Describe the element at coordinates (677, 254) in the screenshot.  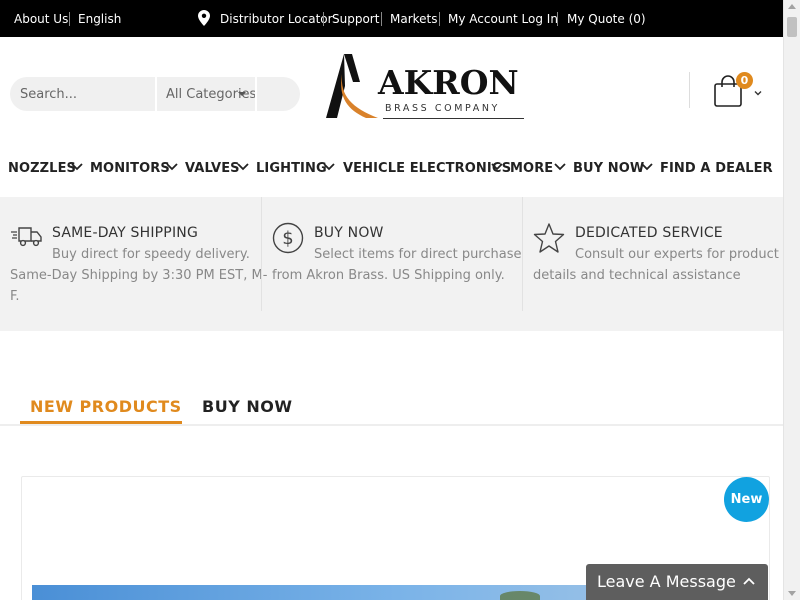
I see `feature-text: Consult our experts for product` at that location.